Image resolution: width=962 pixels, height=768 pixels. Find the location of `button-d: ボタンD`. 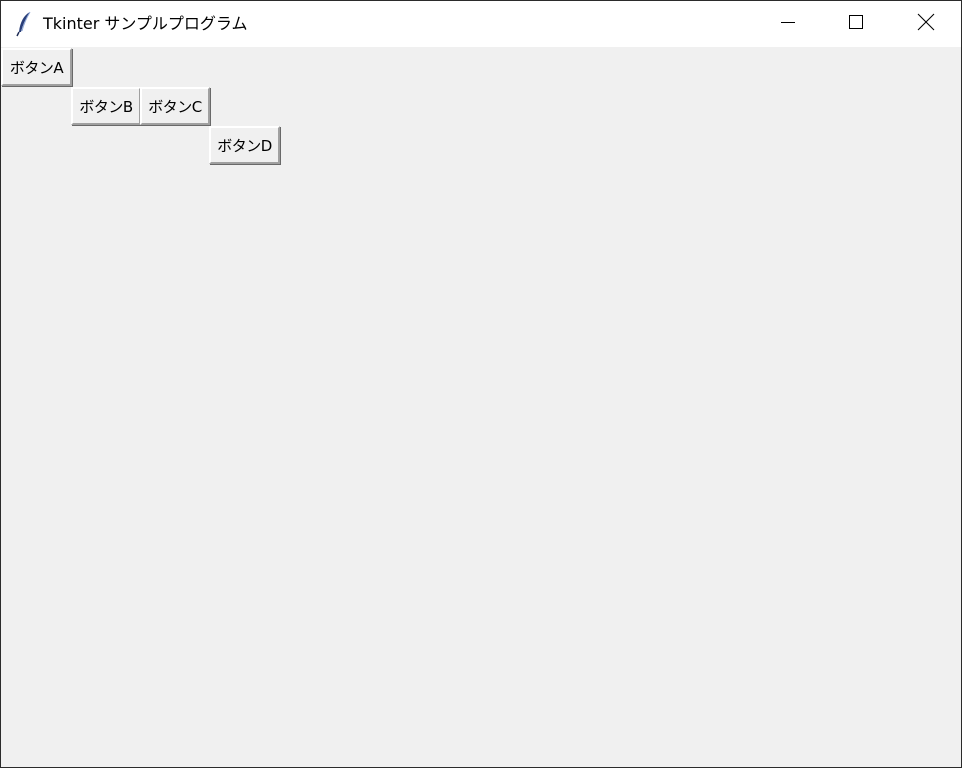

button-d: ボタンD is located at coordinates (244, 145).